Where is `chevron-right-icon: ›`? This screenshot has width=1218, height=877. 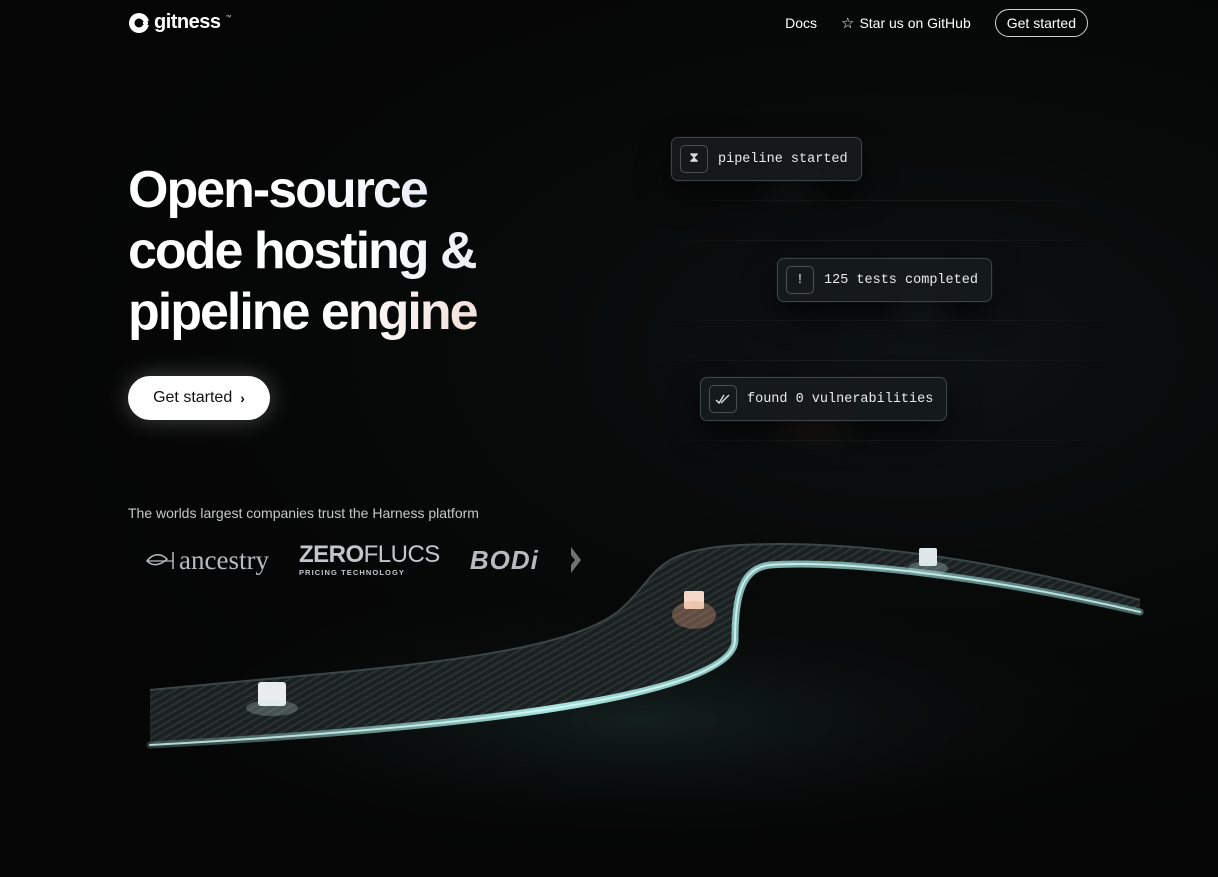 chevron-right-icon: › is located at coordinates (242, 398).